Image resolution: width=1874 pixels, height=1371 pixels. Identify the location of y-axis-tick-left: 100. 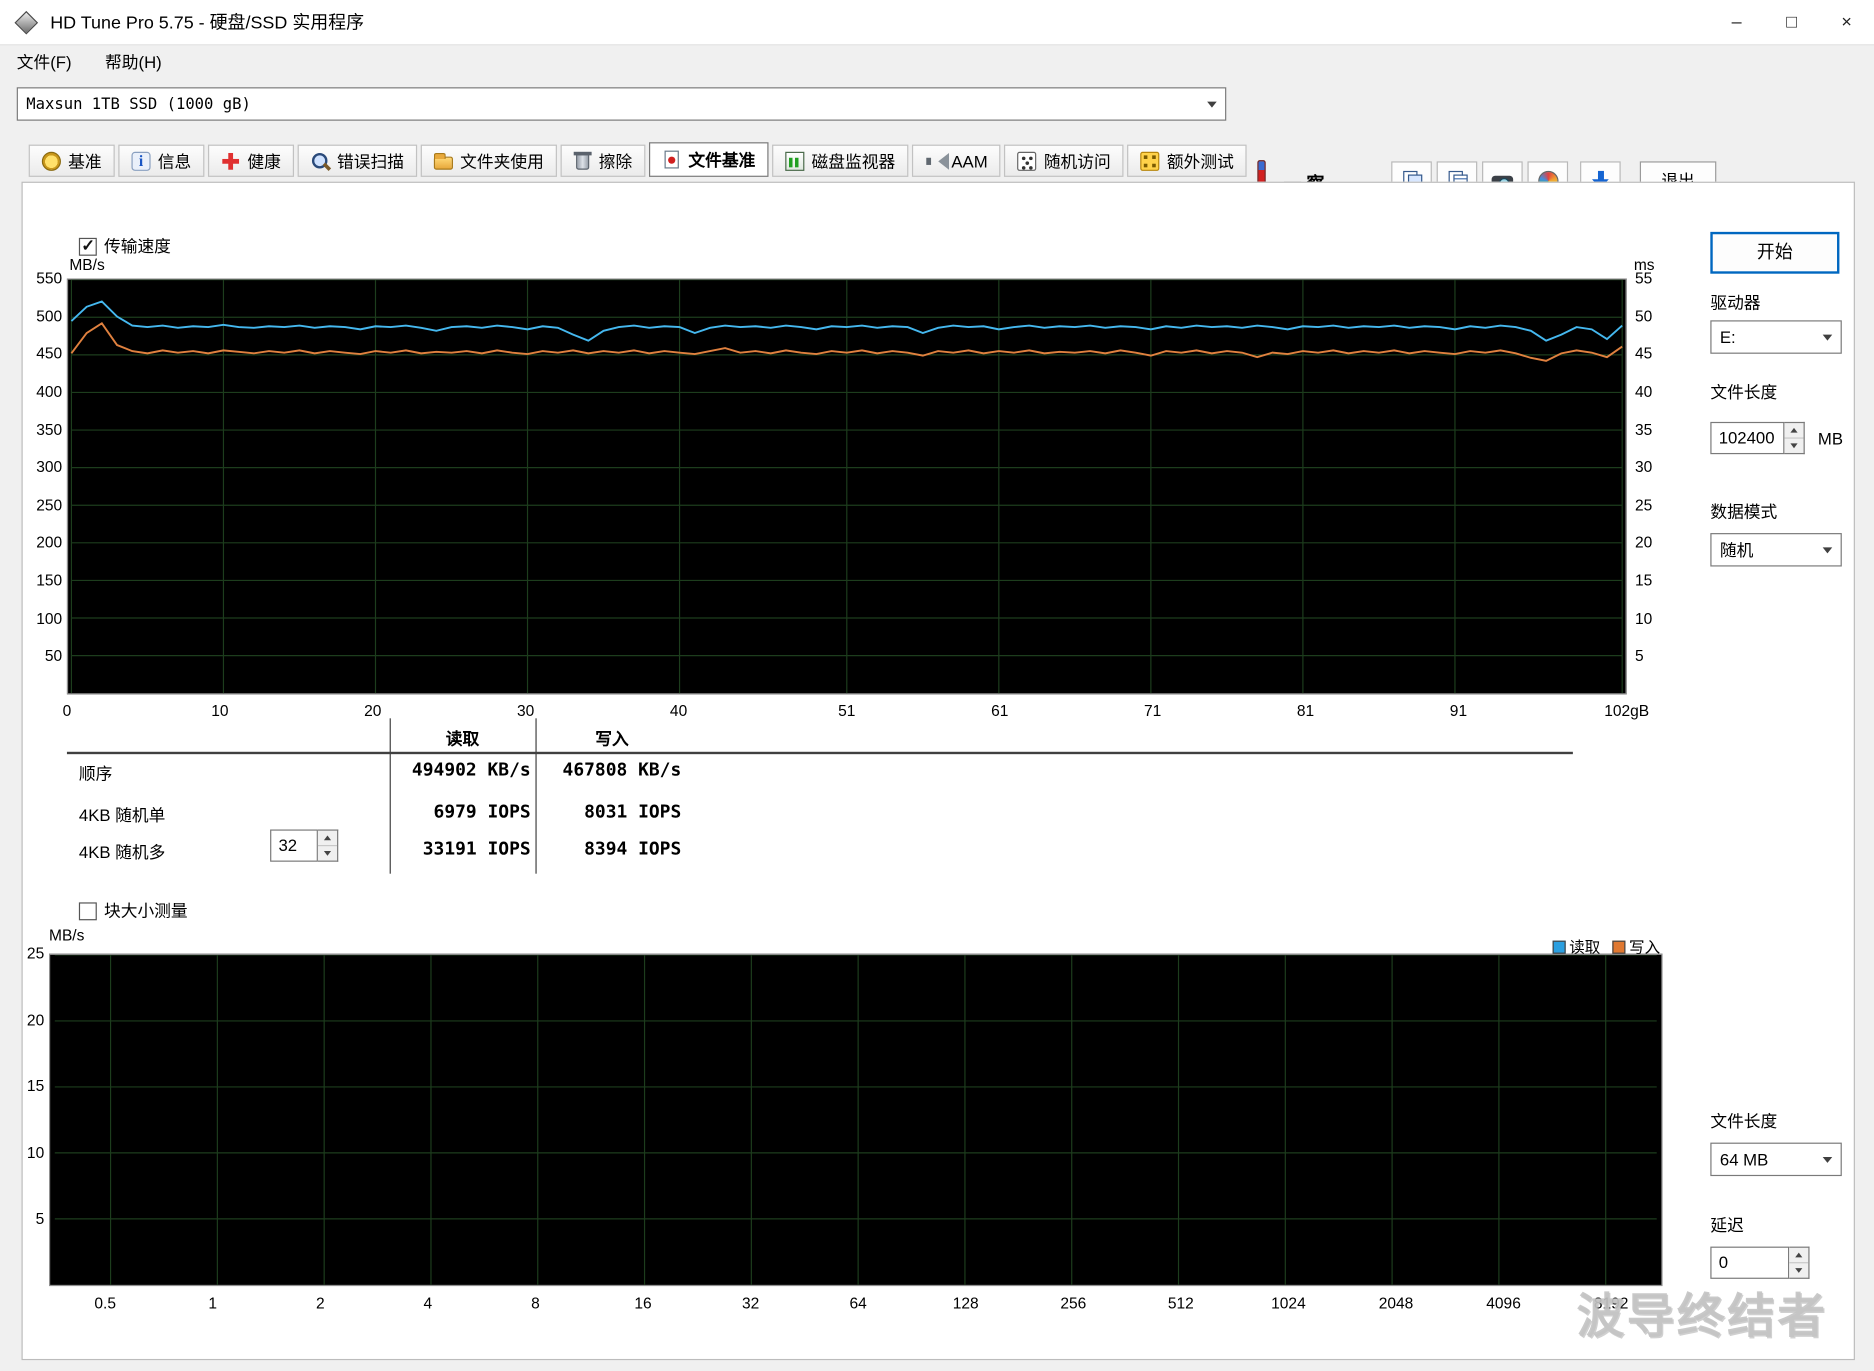
(49, 618).